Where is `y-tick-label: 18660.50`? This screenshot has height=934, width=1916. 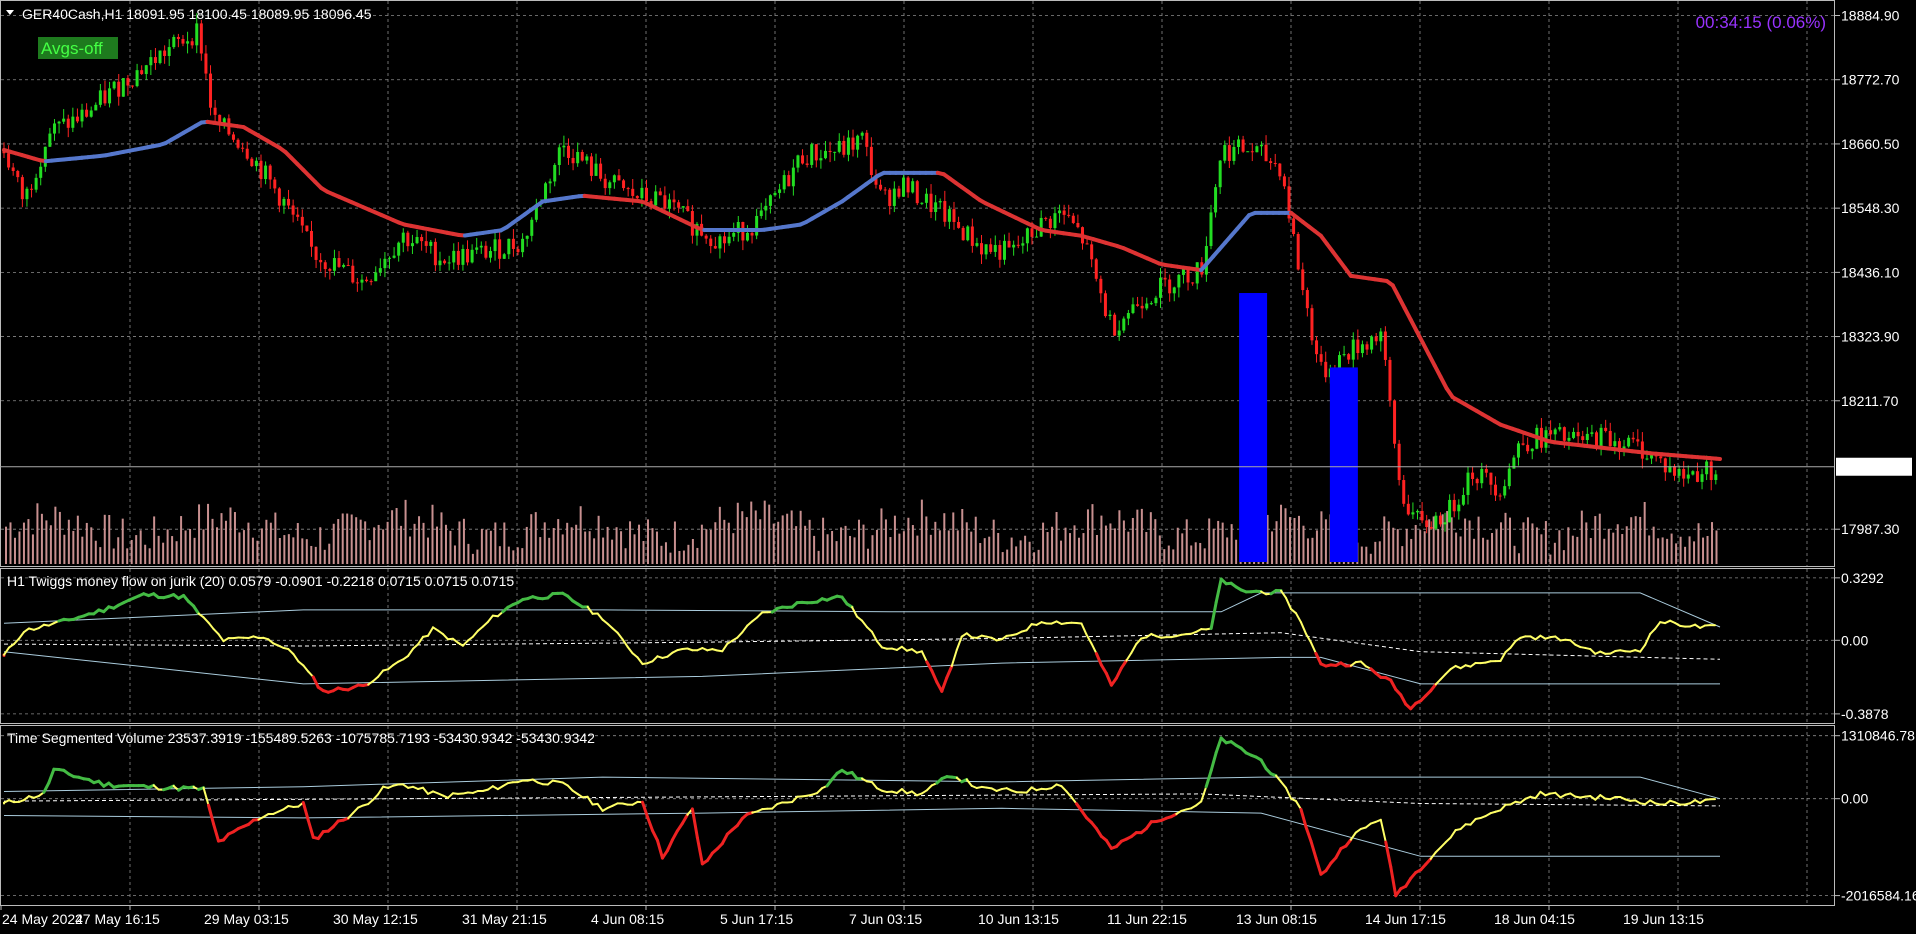
y-tick-label: 18660.50 is located at coordinates (1870, 144).